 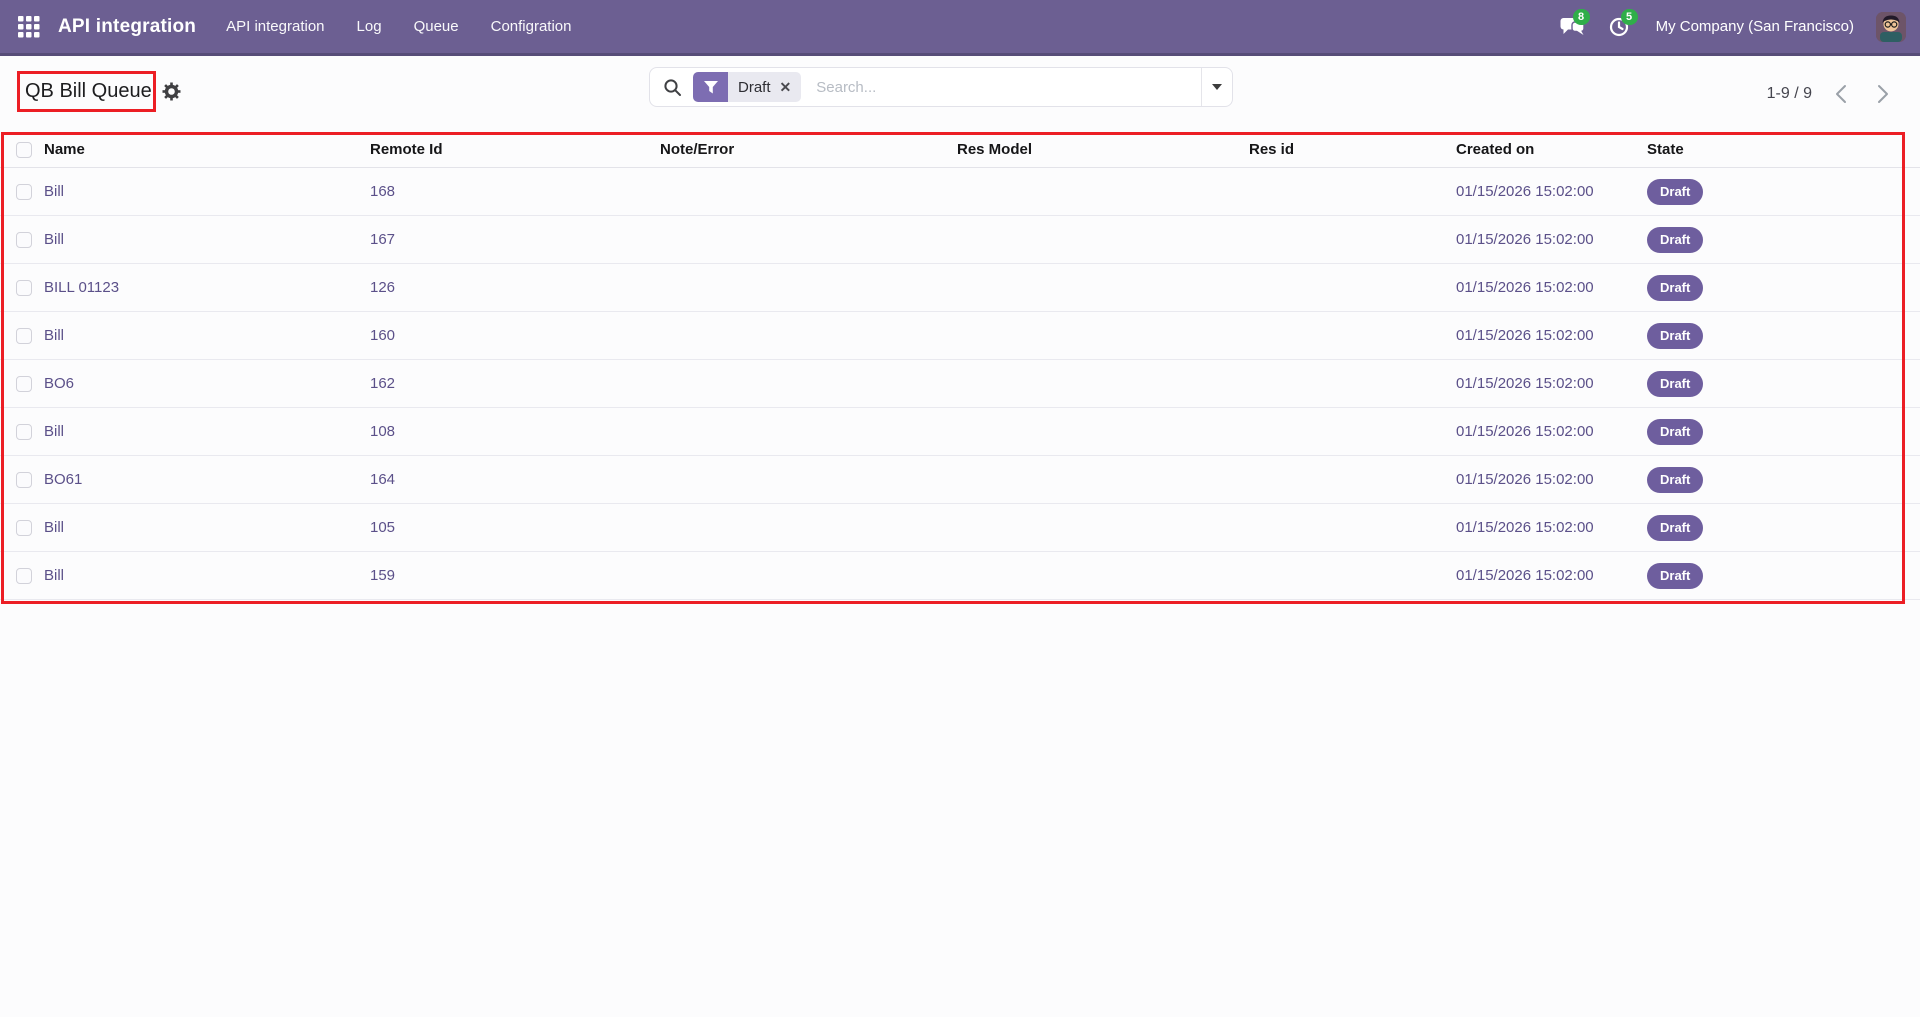 I want to click on pager: 1-9 / 9, so click(x=1831, y=94).